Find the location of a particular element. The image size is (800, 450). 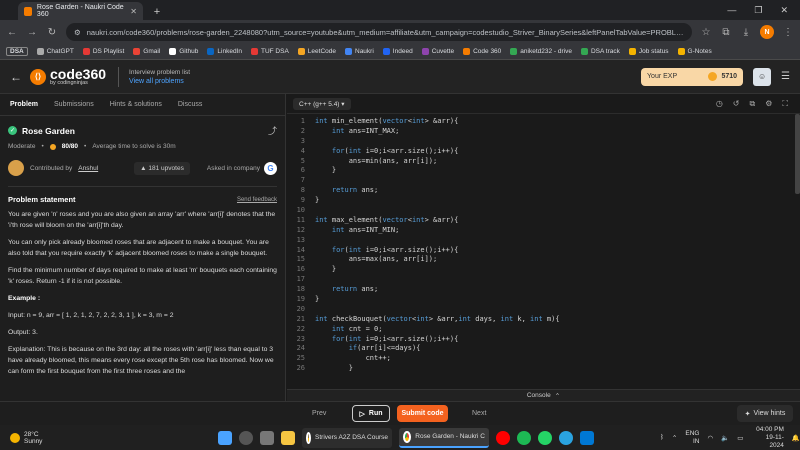

copy-icon: ⧉ is located at coordinates (753, 104).